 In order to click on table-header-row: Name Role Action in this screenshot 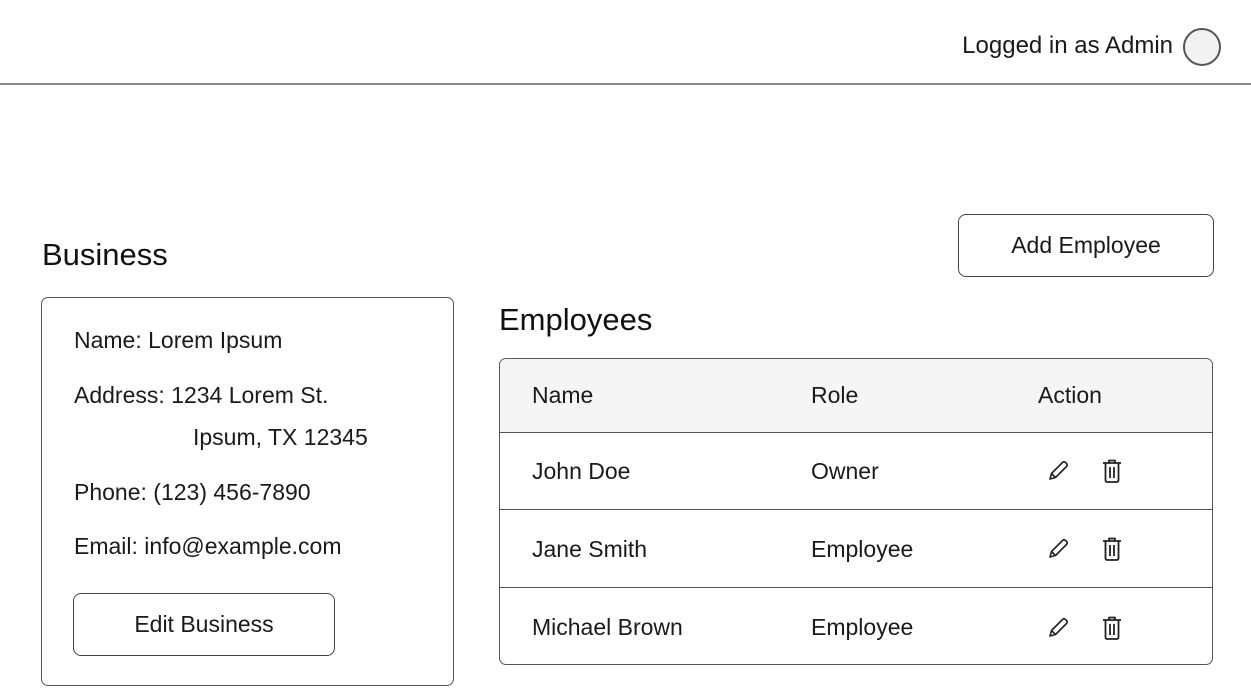, I will do `click(856, 396)`.